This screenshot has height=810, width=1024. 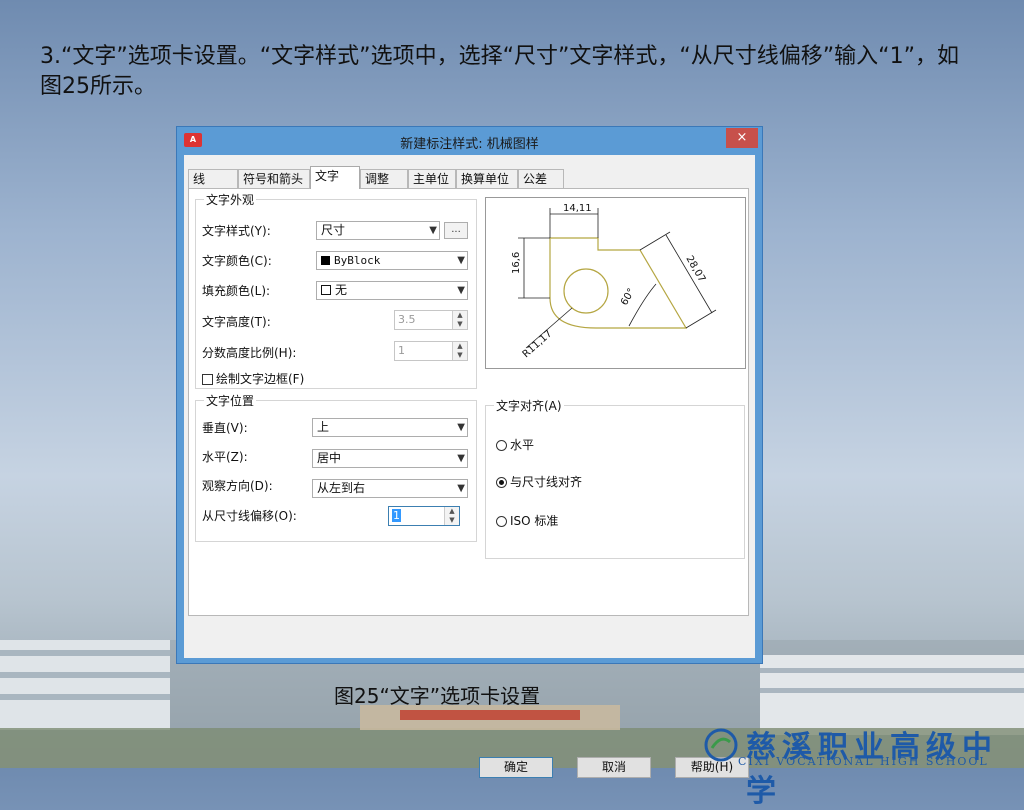 What do you see at coordinates (325, 260) in the screenshot?
I see `black-swatch-icon` at bounding box center [325, 260].